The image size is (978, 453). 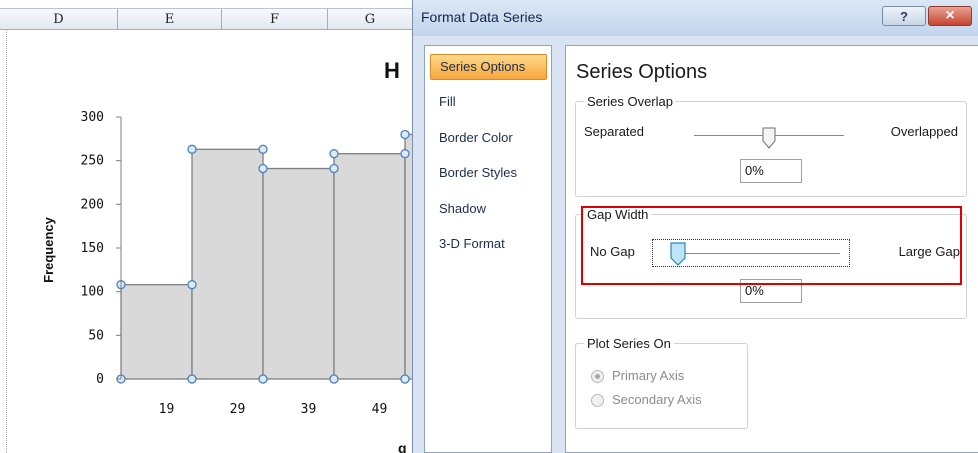 I want to click on nav-border-color: Border Color, so click(x=488, y=138).